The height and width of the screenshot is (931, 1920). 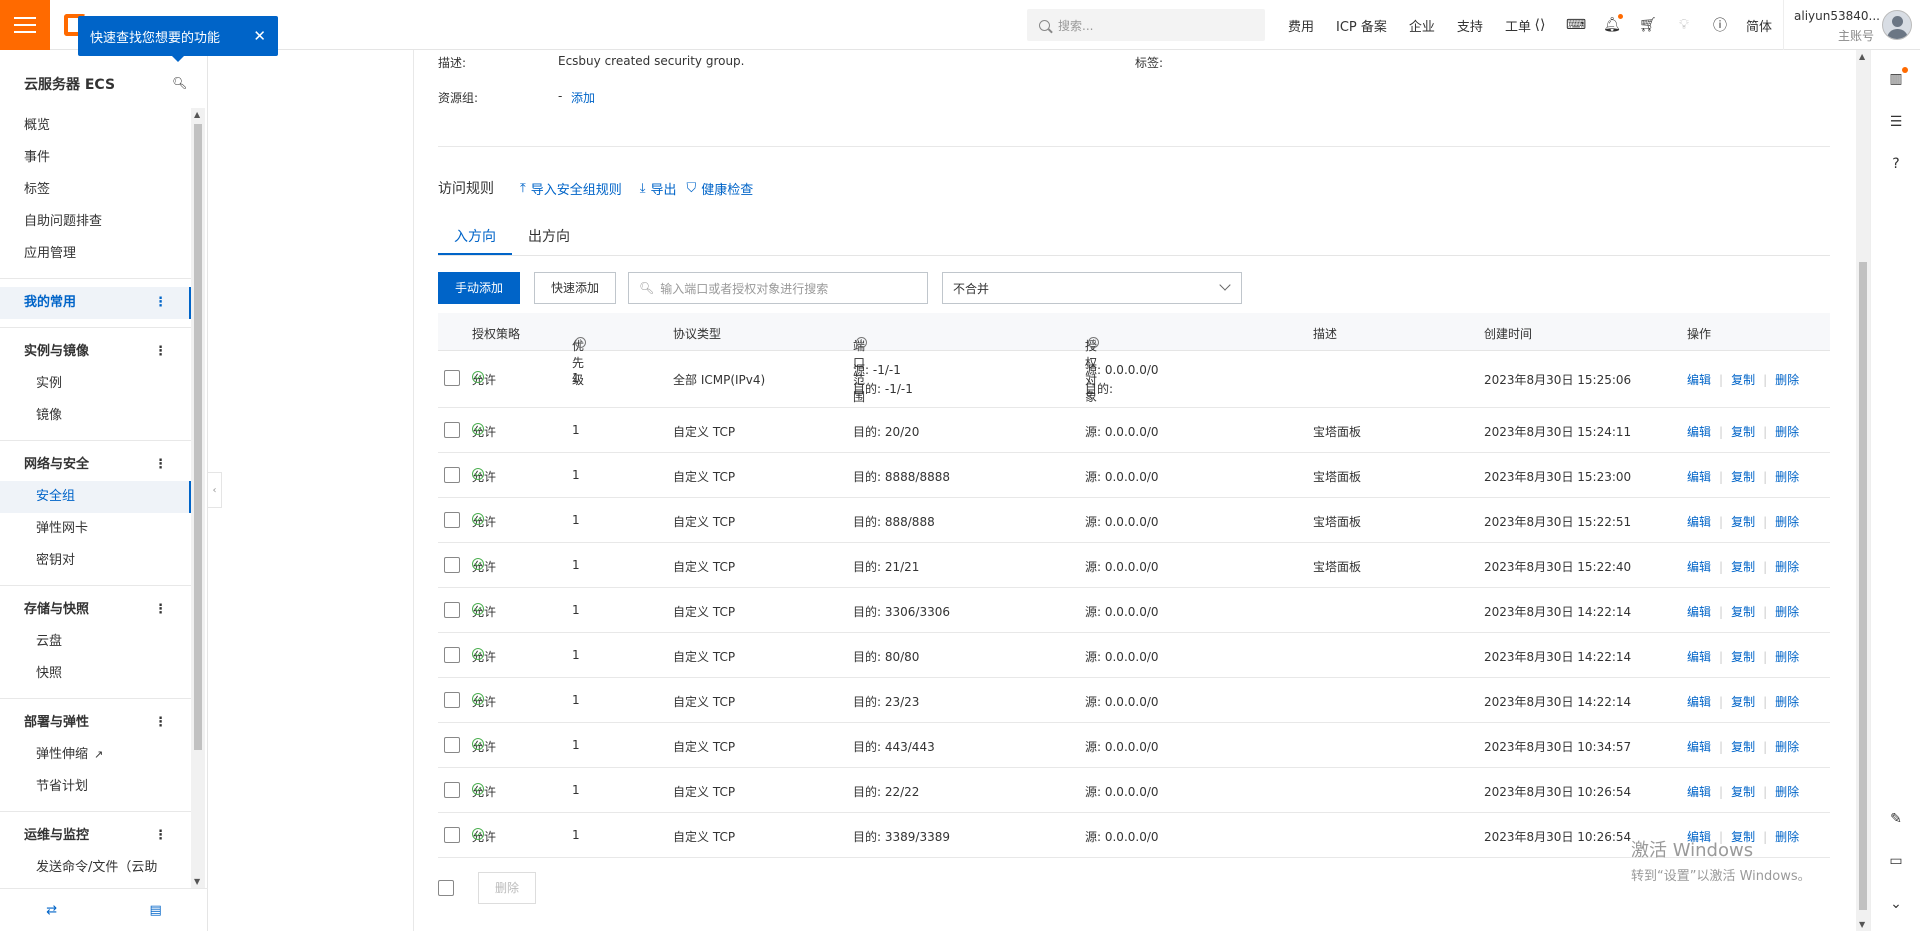 What do you see at coordinates (95, 787) in the screenshot?
I see `sidebar-item-23: 节省计划` at bounding box center [95, 787].